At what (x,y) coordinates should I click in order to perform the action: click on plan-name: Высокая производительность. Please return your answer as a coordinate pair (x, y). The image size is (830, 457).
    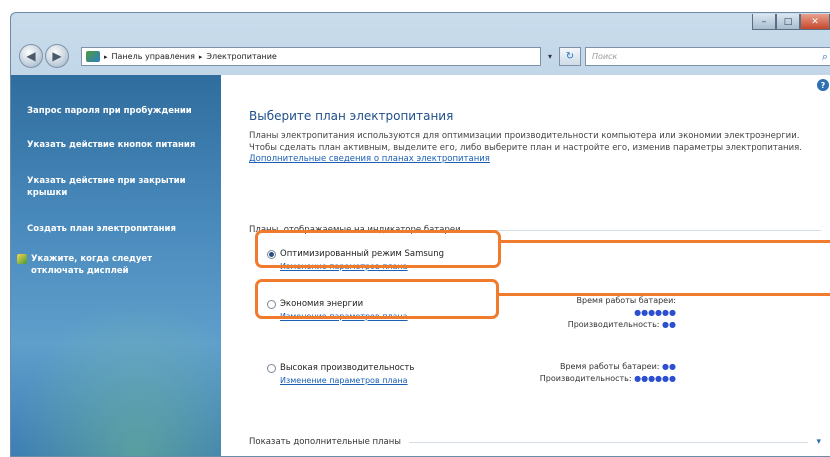
    Looking at the image, I should click on (347, 368).